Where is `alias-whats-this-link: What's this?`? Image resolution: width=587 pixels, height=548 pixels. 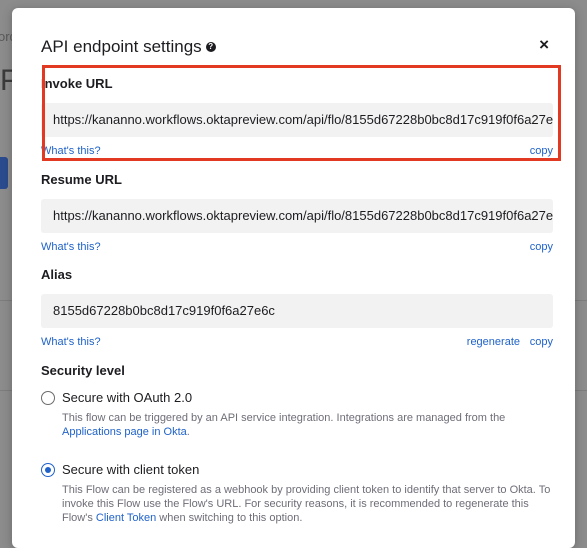
alias-whats-this-link: What's this? is located at coordinates (71, 342).